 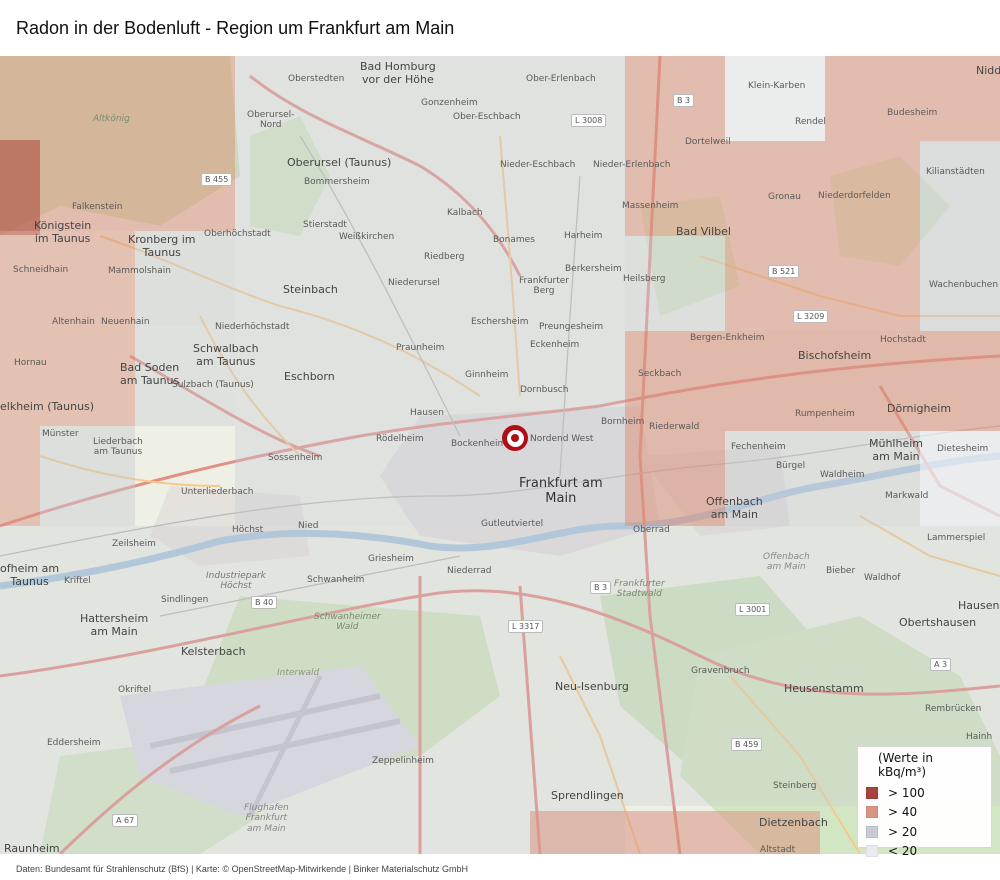 What do you see at coordinates (758, 447) in the screenshot?
I see `place-fechenheim: Fechenheim` at bounding box center [758, 447].